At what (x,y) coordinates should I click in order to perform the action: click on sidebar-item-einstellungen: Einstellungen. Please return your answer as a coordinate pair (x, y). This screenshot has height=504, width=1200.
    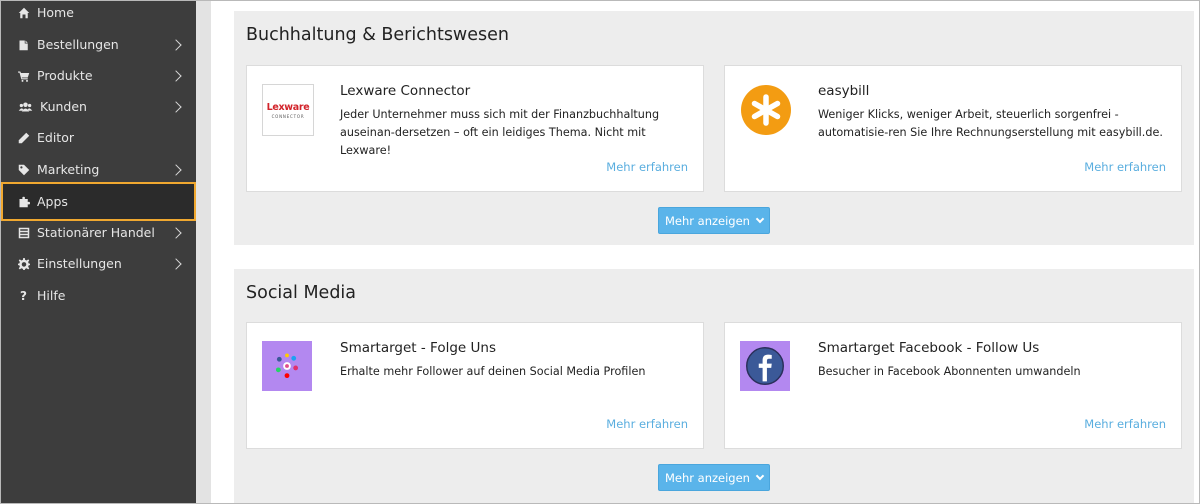
    Looking at the image, I should click on (98, 263).